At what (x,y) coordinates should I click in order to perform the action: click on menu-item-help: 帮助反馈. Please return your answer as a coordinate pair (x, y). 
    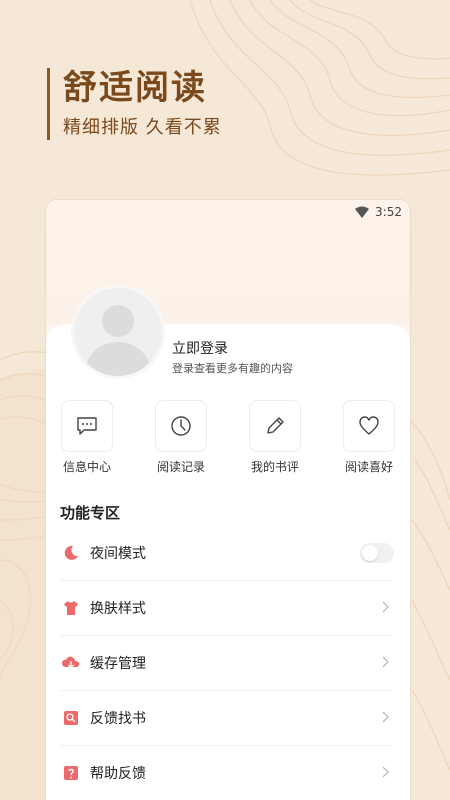
    Looking at the image, I should click on (227, 773).